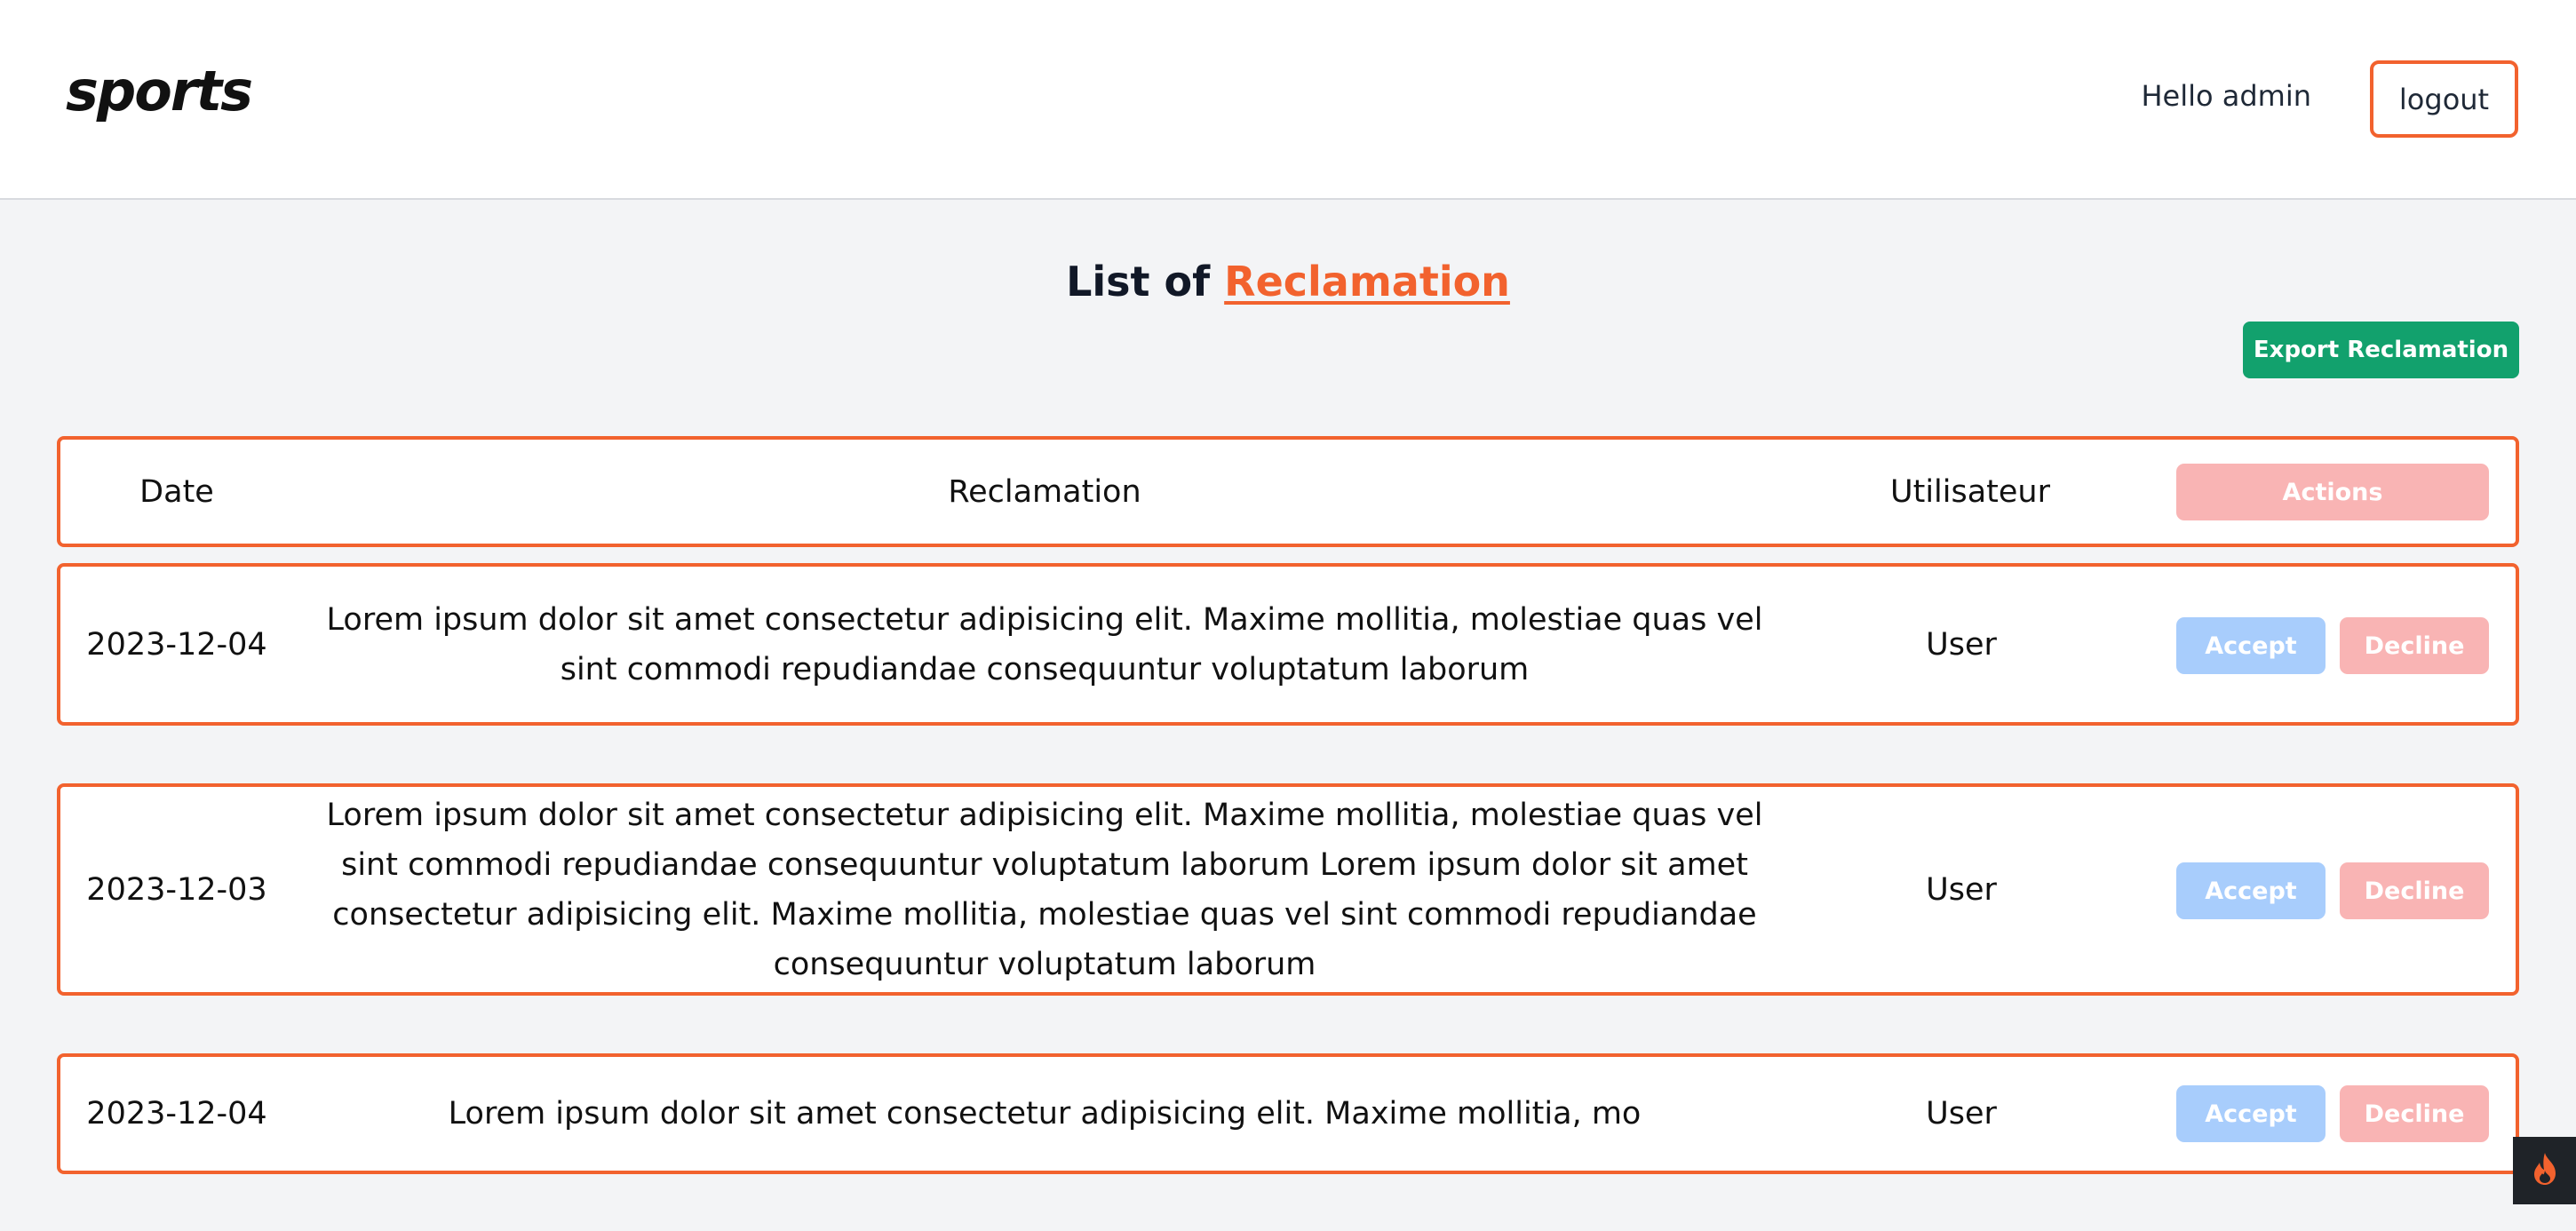 Image resolution: width=2576 pixels, height=1231 pixels. I want to click on column-header-actions: Actions, so click(2332, 492).